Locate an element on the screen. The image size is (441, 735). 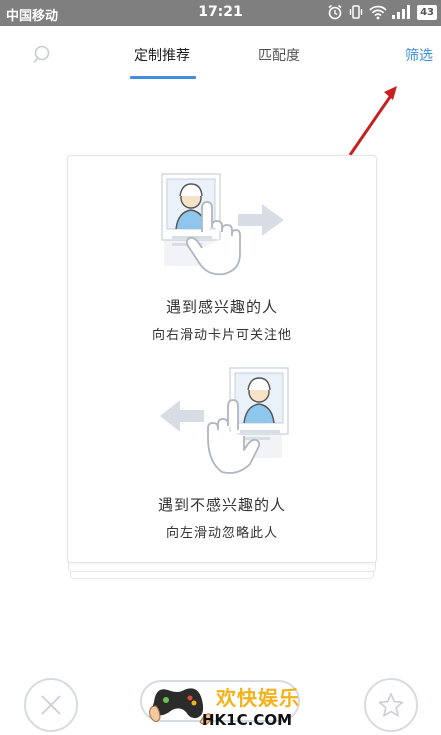
active-tab-indicator is located at coordinates (163, 77).